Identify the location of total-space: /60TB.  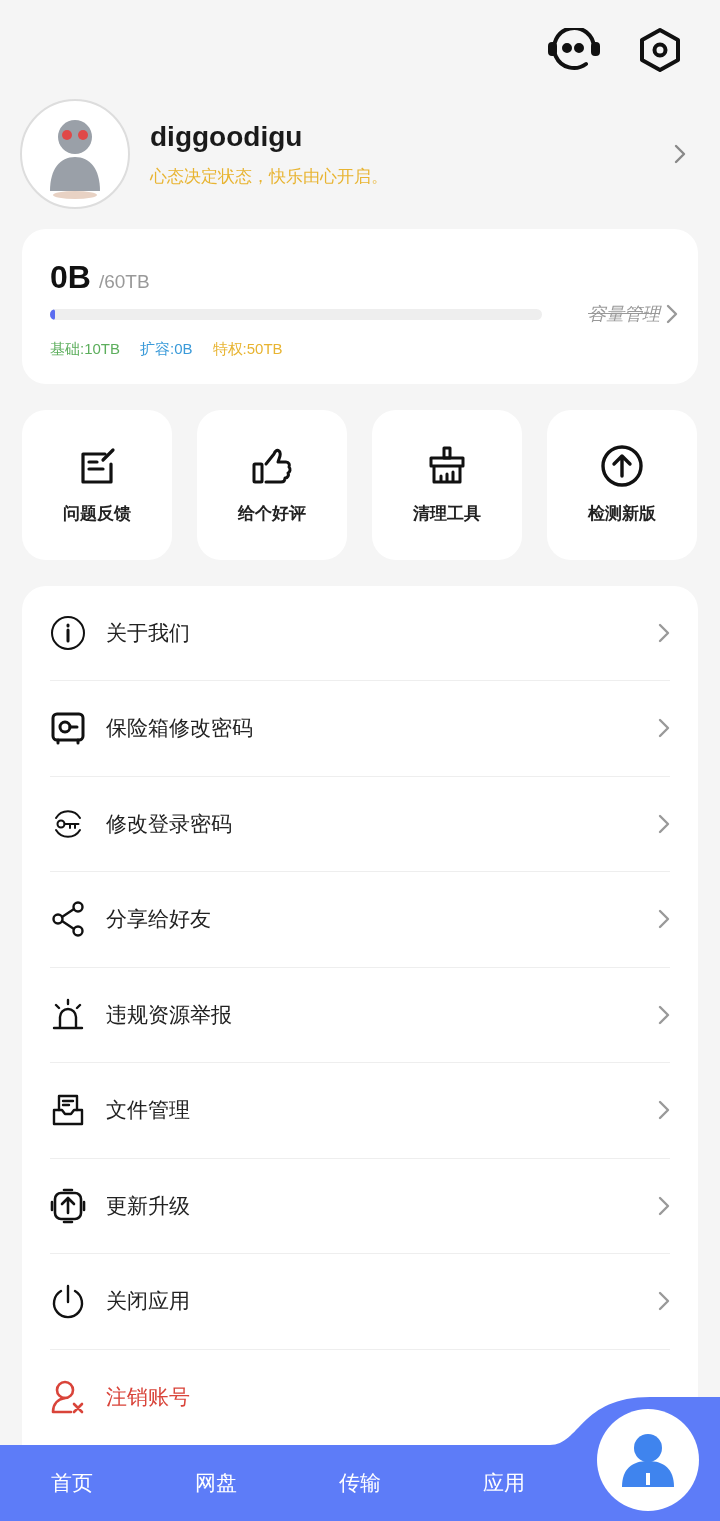
(124, 282).